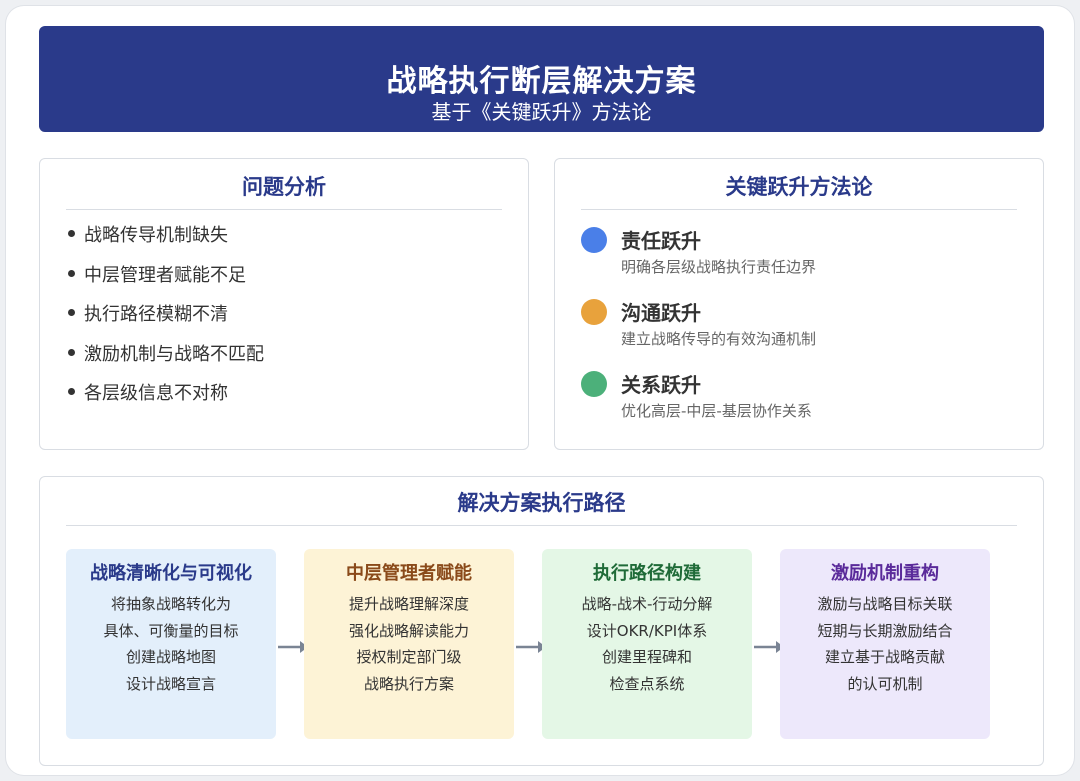 The width and height of the screenshot is (1080, 781). What do you see at coordinates (716, 411) in the screenshot?
I see `method-desc: 优化高层-中层-基层协作关系` at bounding box center [716, 411].